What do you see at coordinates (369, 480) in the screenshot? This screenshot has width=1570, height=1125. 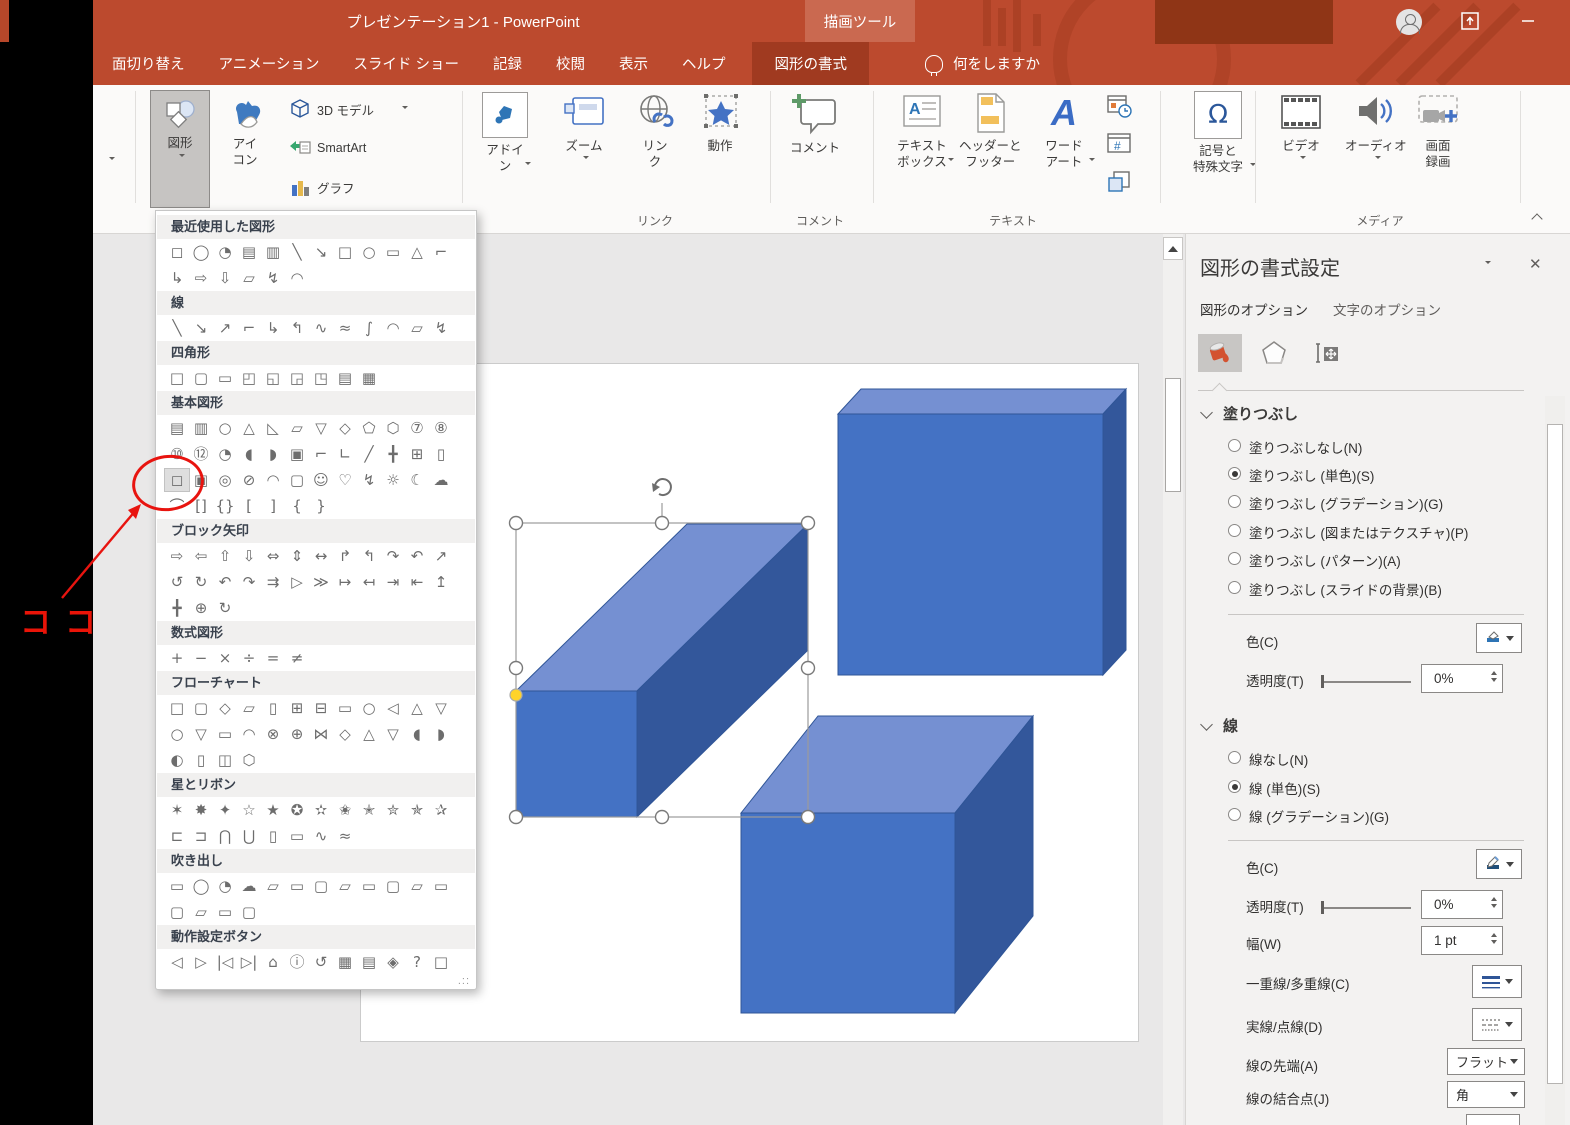 I see `shape-icon: ↯` at bounding box center [369, 480].